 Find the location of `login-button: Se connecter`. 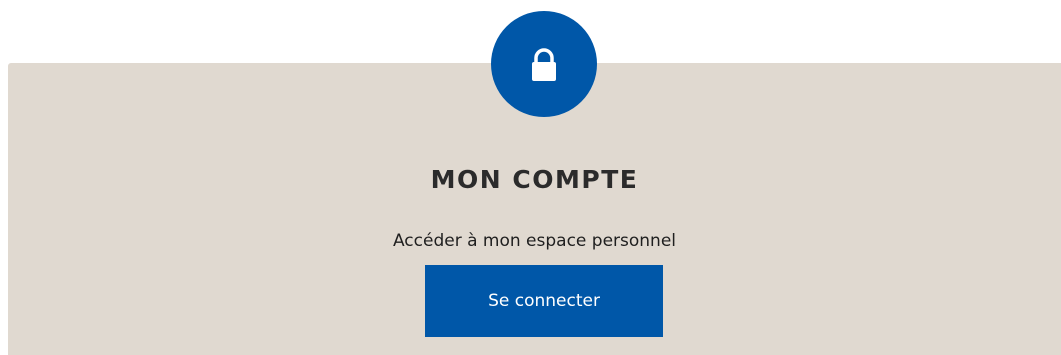

login-button: Se connecter is located at coordinates (544, 301).